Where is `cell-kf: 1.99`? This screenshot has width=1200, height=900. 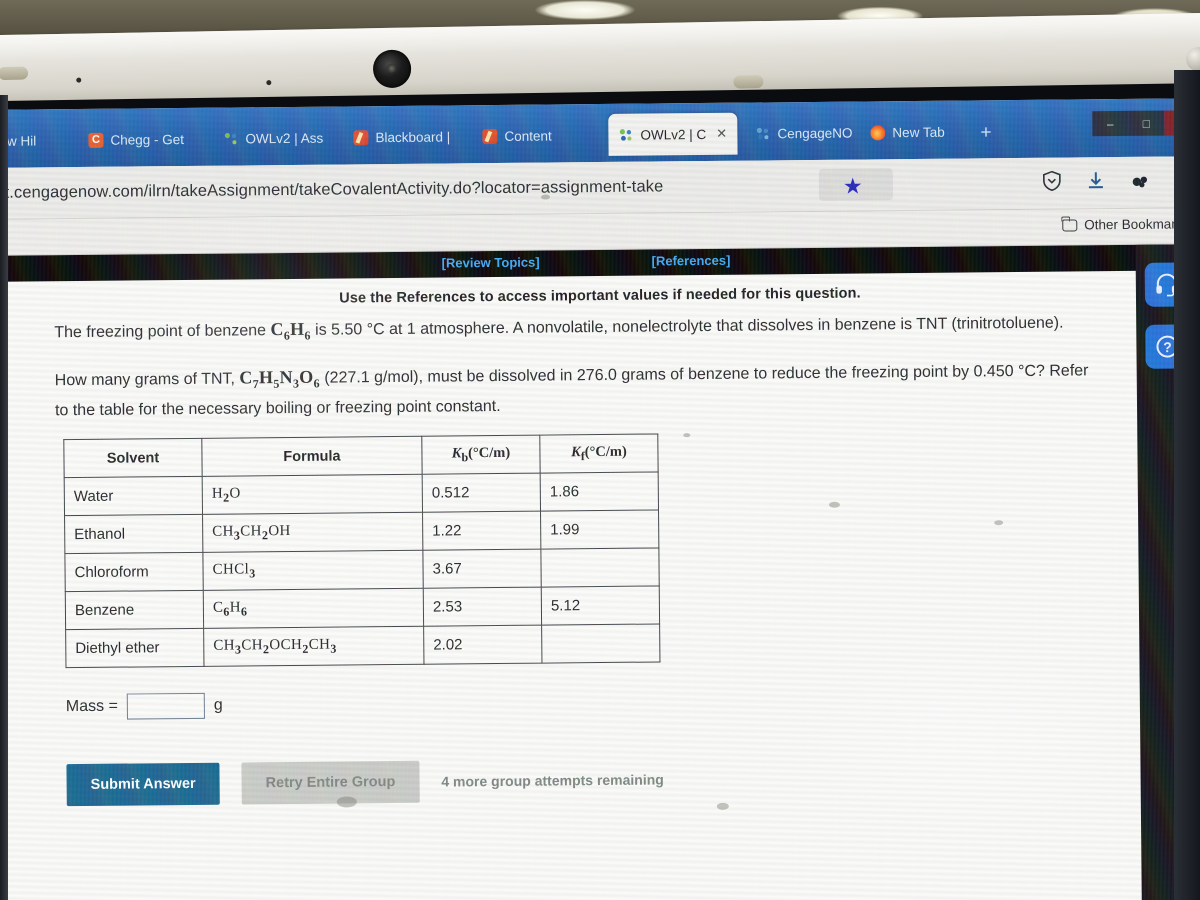
cell-kf: 1.99 is located at coordinates (599, 530).